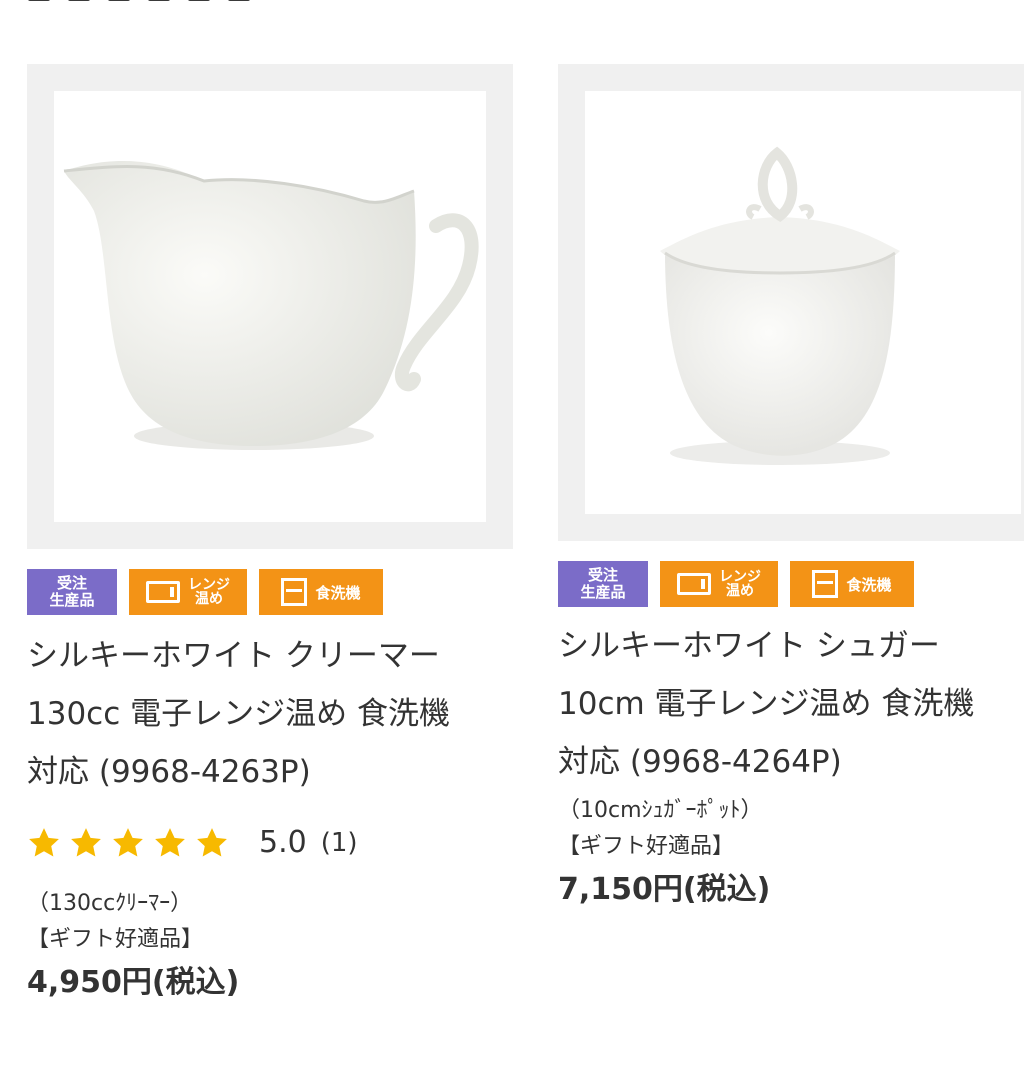  What do you see at coordinates (233, 656) in the screenshot?
I see `title-line: シルキーホワイト クリーマー` at bounding box center [233, 656].